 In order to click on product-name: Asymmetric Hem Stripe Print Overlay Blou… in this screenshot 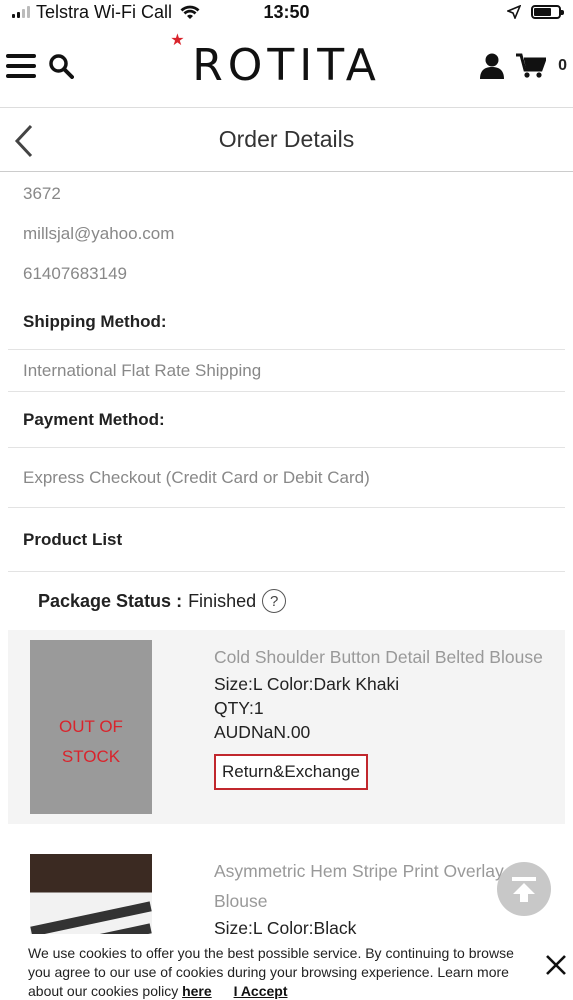, I will do `click(378, 886)`.